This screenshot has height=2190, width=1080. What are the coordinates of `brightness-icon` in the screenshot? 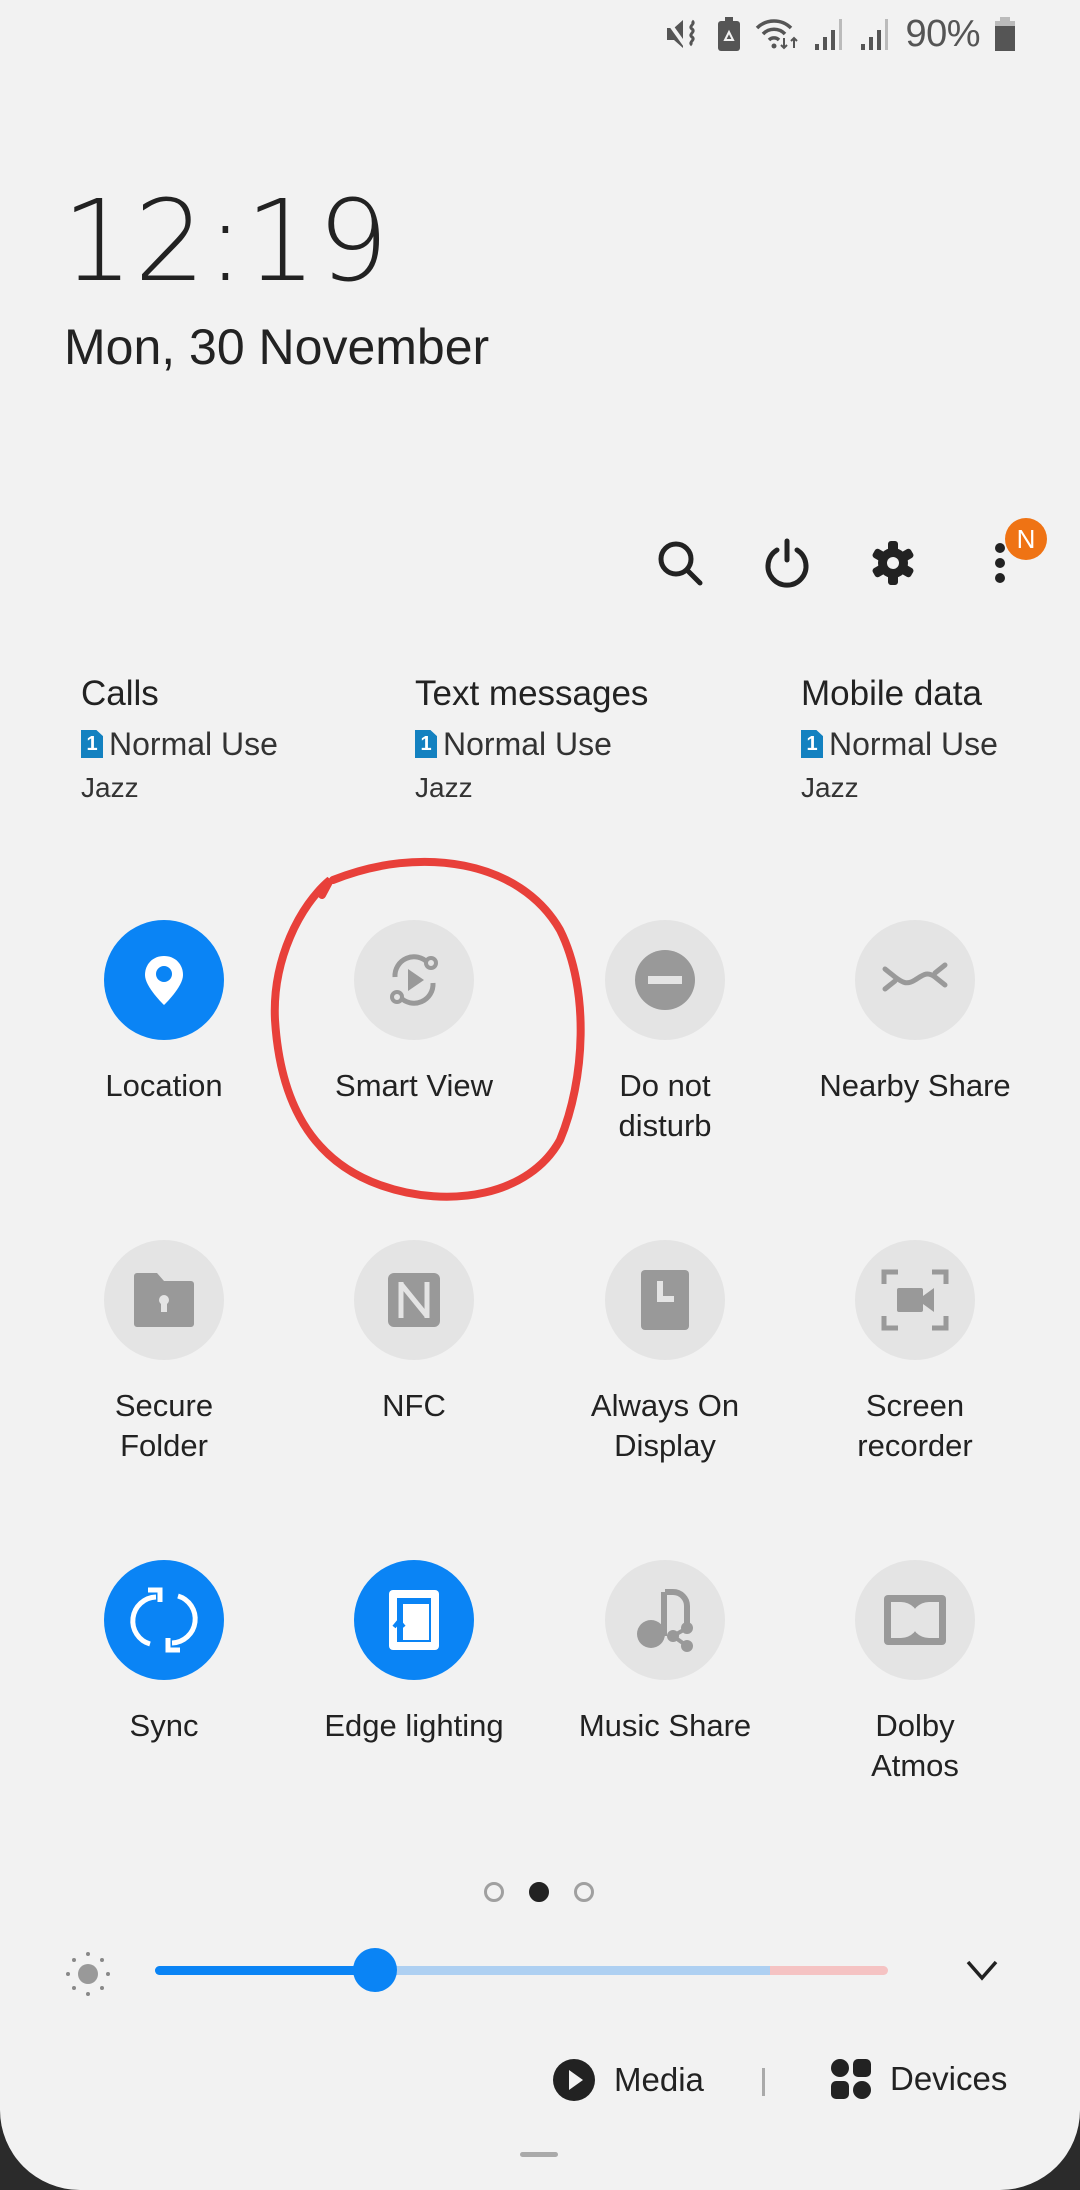 It's located at (88, 1976).